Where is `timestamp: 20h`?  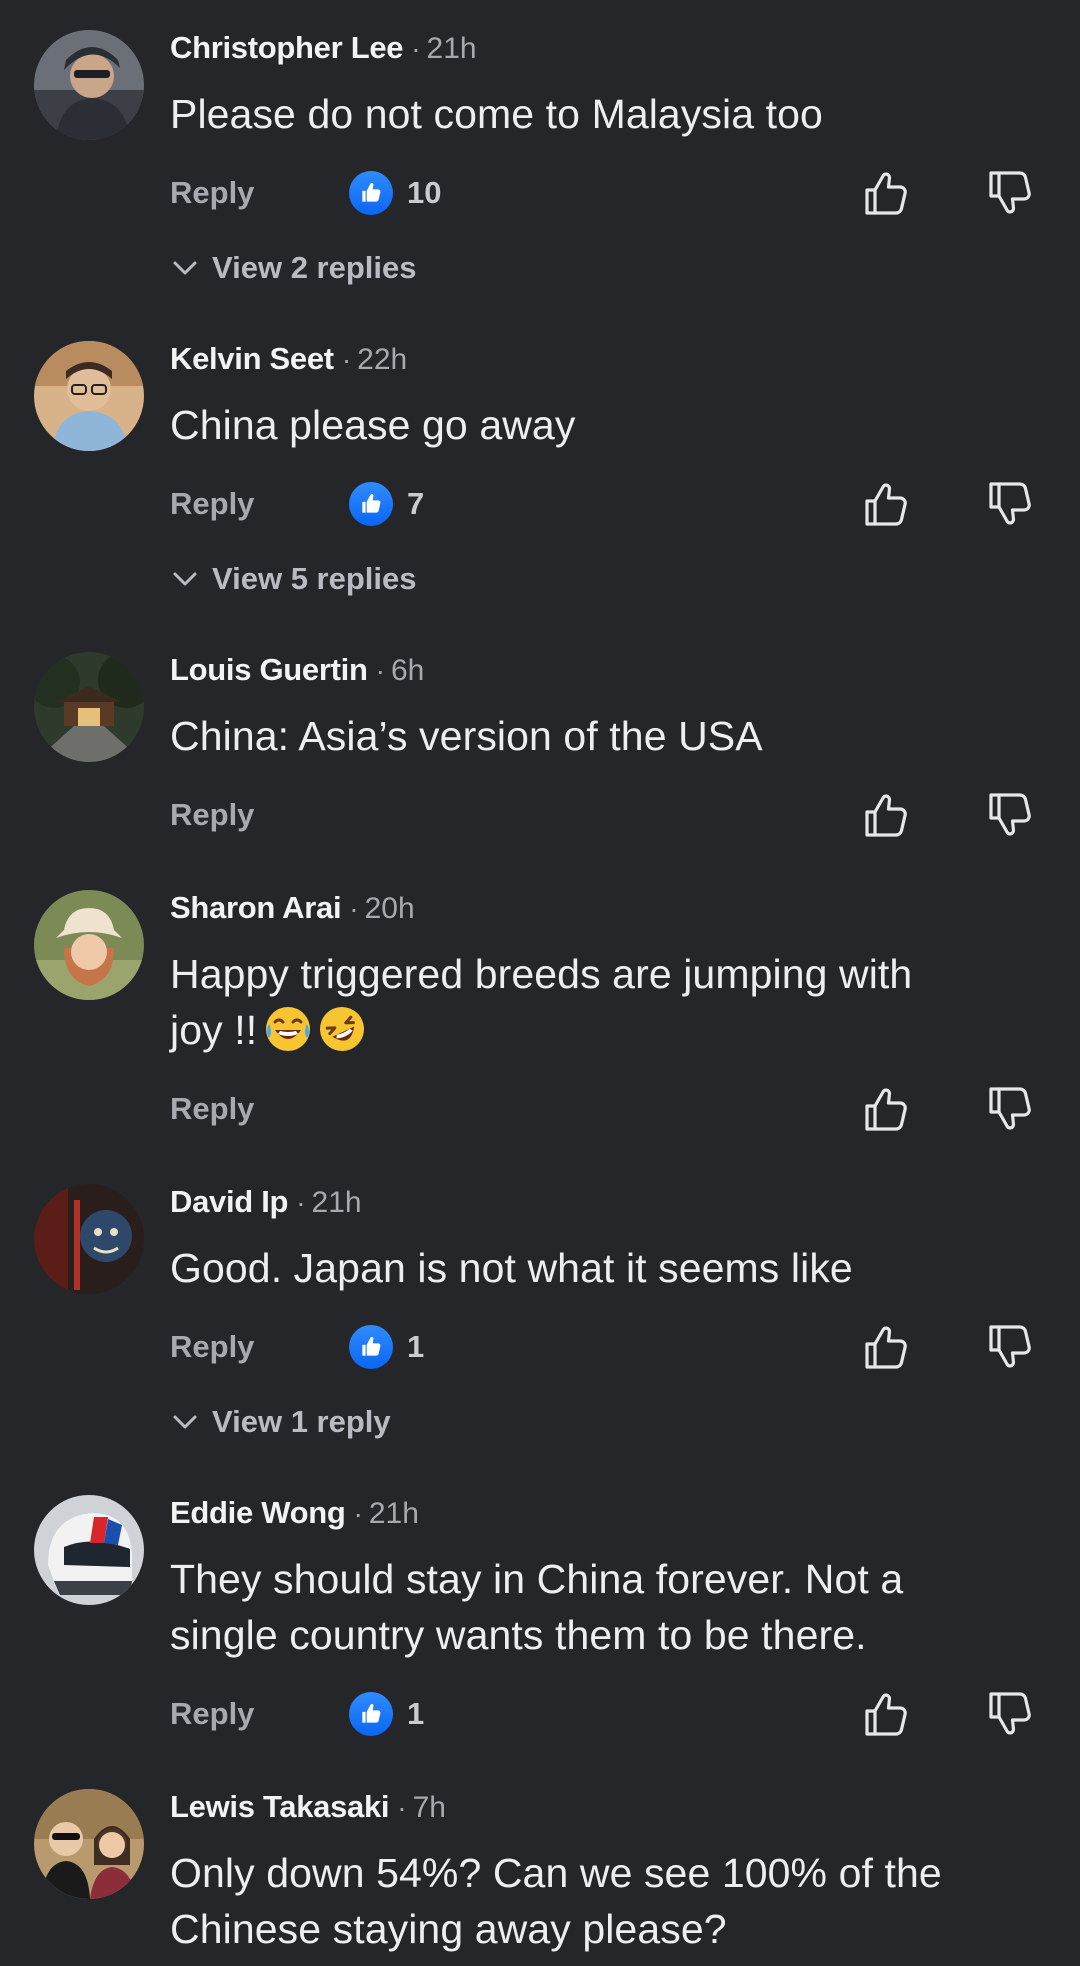 timestamp: 20h is located at coordinates (389, 908).